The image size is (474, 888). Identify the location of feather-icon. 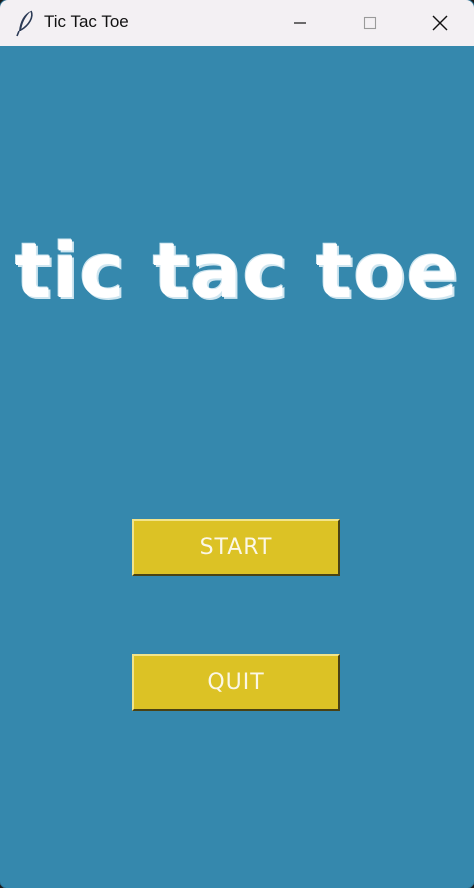
(24, 23).